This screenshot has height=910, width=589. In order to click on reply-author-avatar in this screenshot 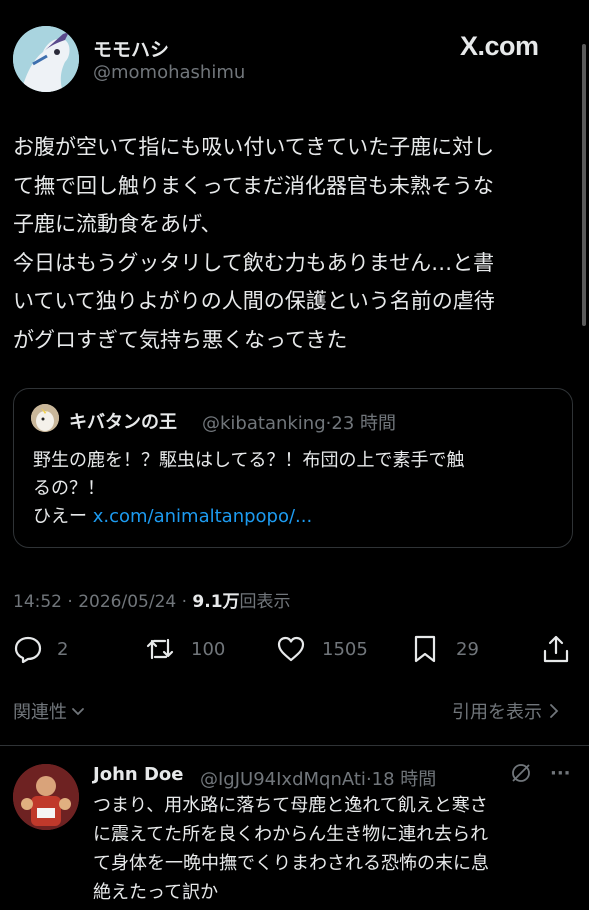, I will do `click(46, 797)`.